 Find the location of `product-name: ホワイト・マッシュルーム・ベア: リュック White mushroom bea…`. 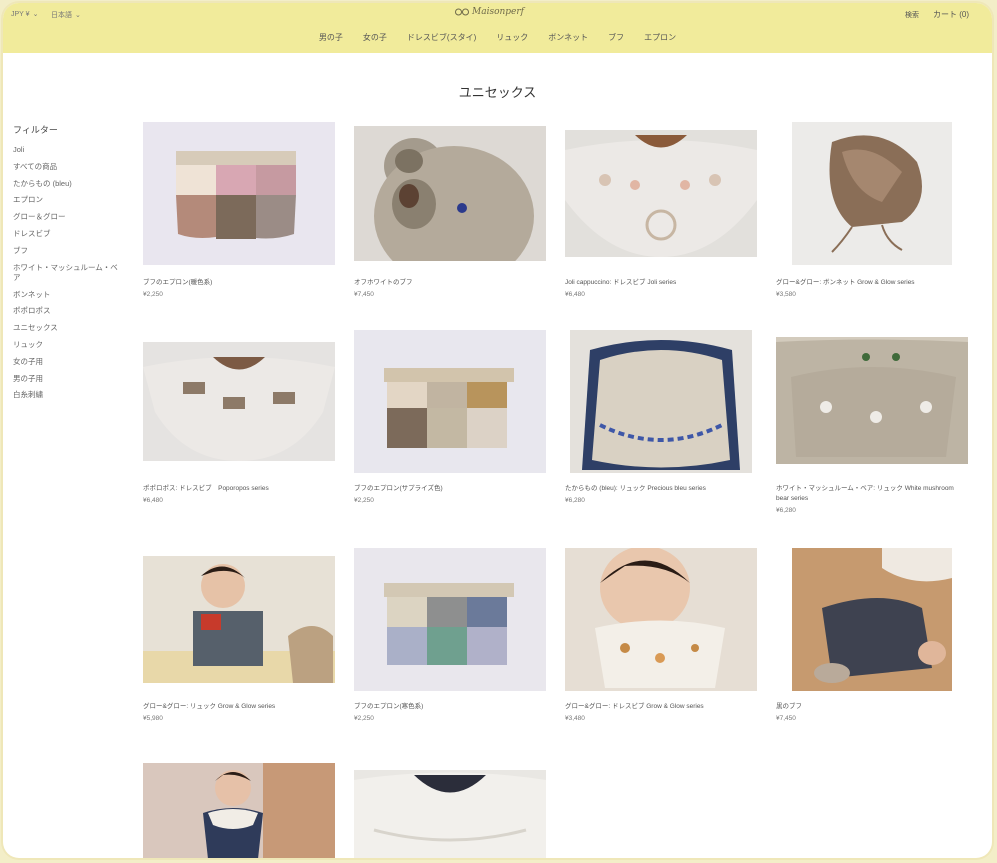

product-name: ホワイト・マッシュルーム・ベア: リュック White mushroom bea… is located at coordinates (872, 493).